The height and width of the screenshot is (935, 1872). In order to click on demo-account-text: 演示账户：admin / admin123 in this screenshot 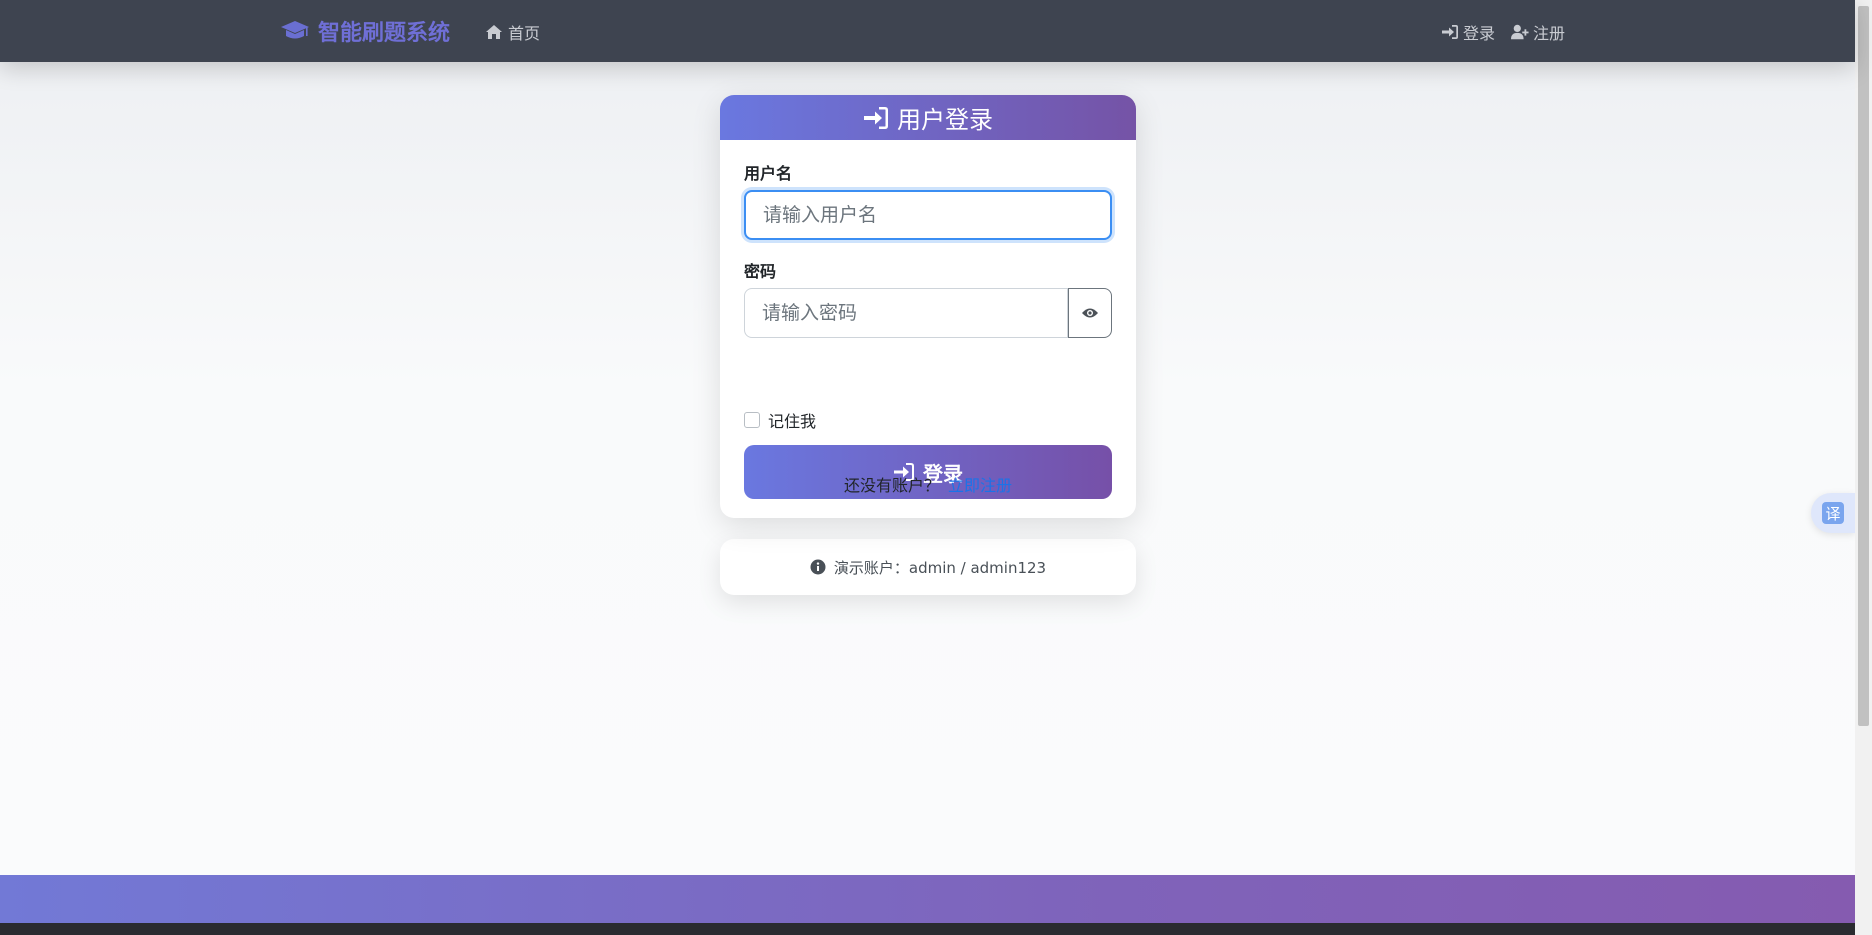, I will do `click(940, 567)`.